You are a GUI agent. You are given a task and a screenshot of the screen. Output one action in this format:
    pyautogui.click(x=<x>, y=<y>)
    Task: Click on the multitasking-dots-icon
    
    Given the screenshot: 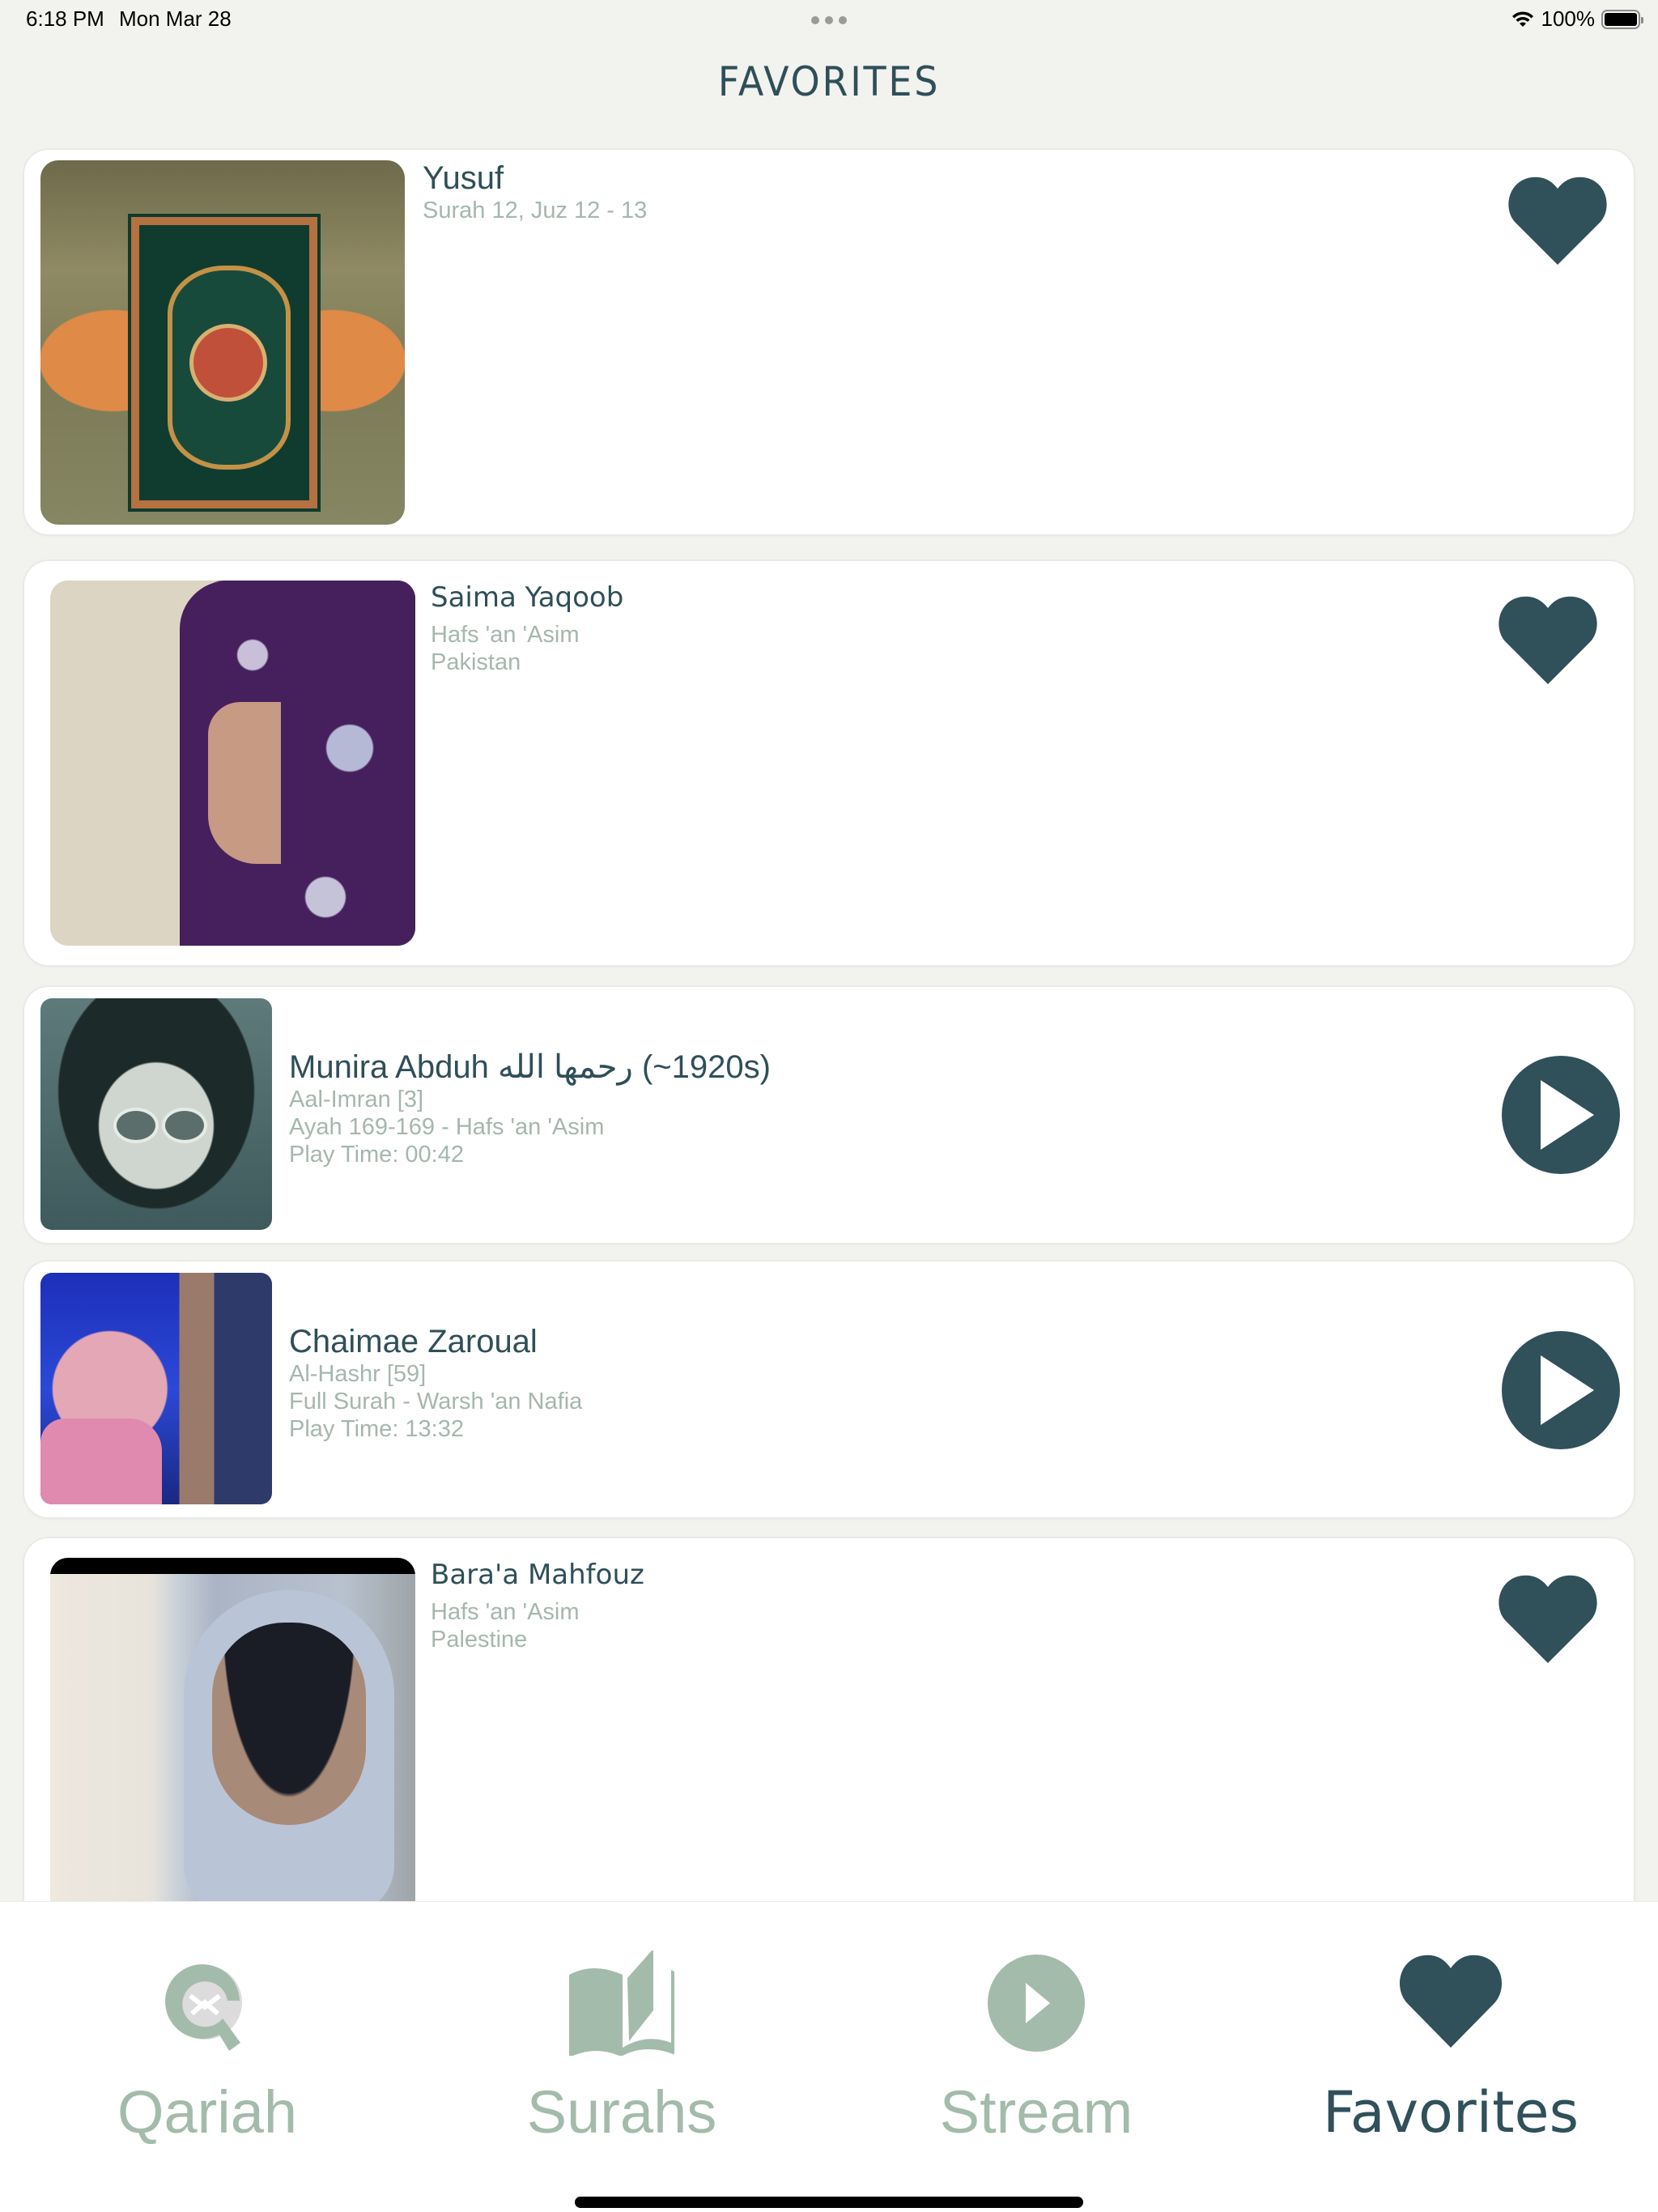 What is the action you would take?
    pyautogui.click(x=829, y=20)
    